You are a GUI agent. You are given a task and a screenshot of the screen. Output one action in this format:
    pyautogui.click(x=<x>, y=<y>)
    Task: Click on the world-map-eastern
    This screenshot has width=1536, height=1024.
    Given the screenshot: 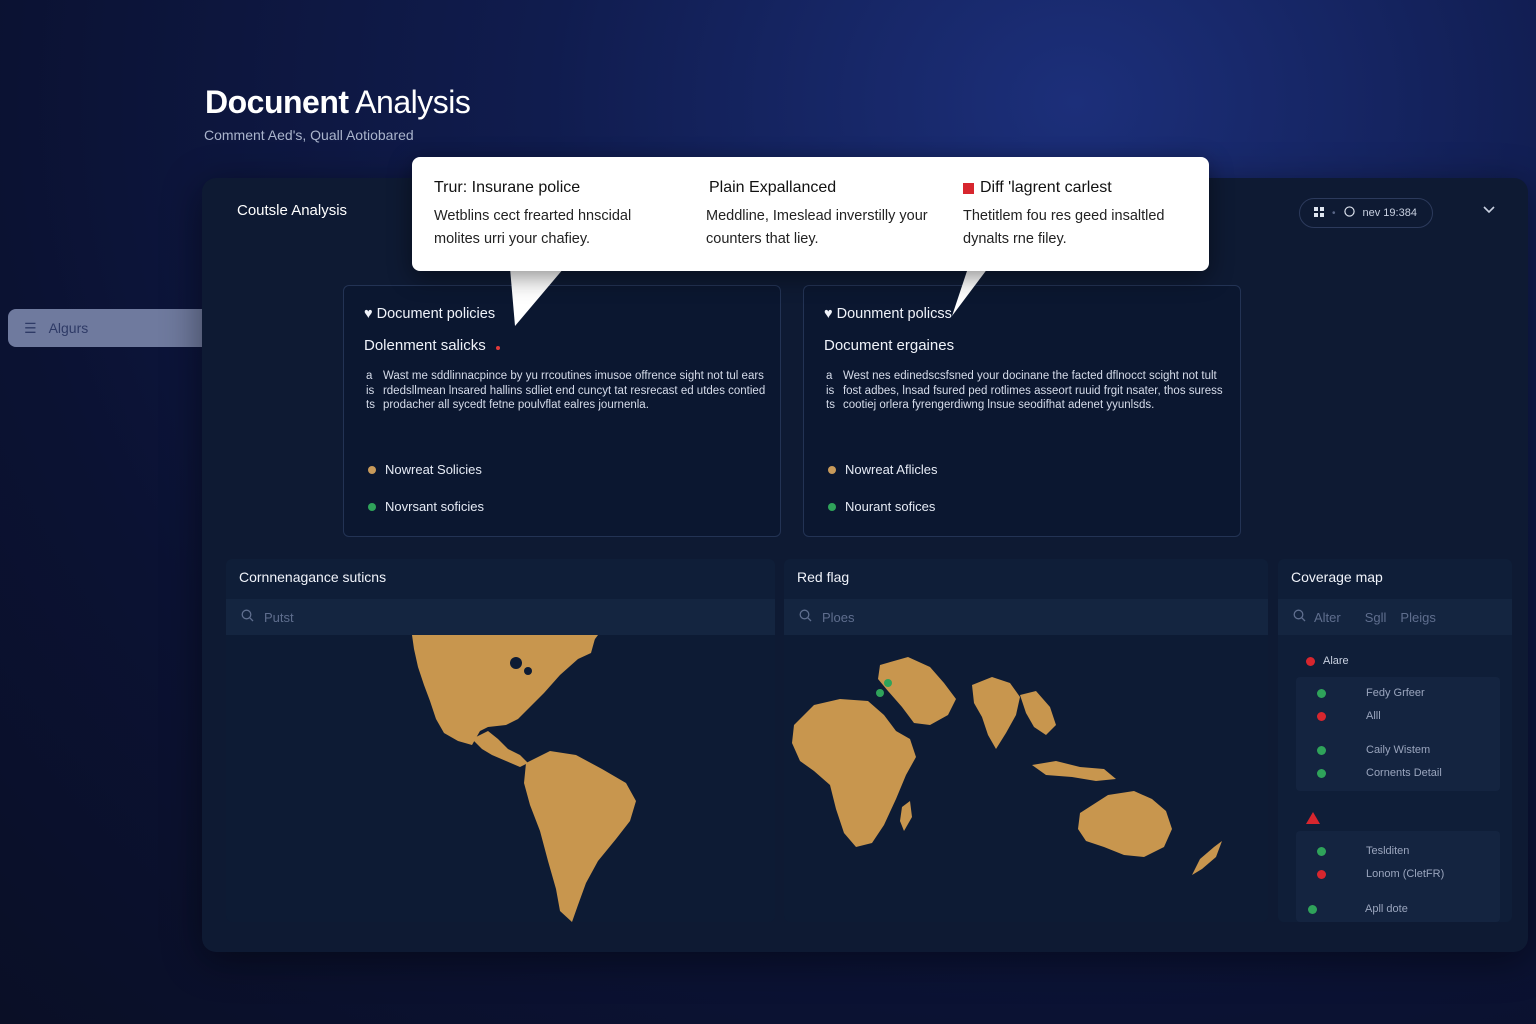 What is the action you would take?
    pyautogui.click(x=1026, y=778)
    